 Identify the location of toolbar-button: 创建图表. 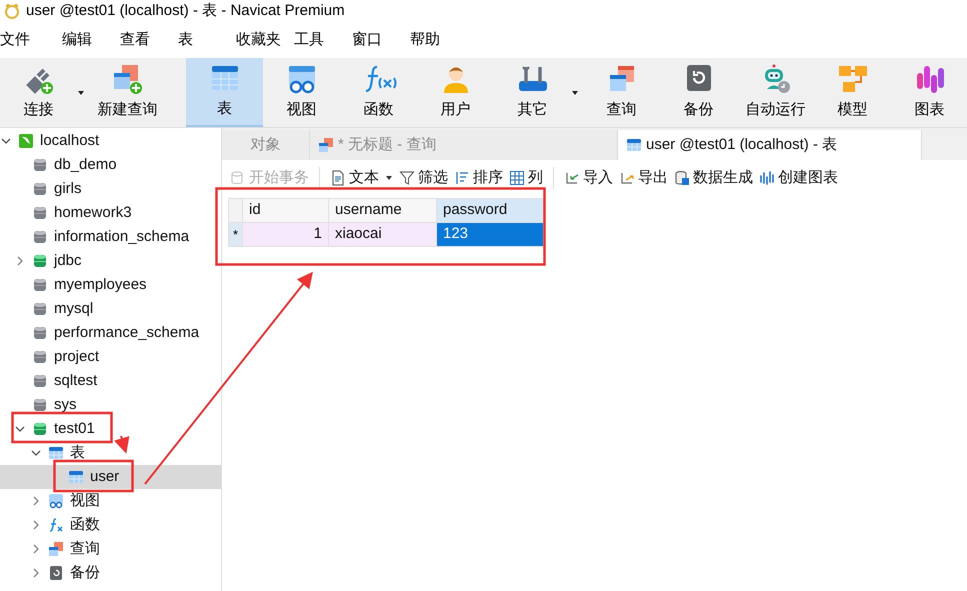
(798, 178).